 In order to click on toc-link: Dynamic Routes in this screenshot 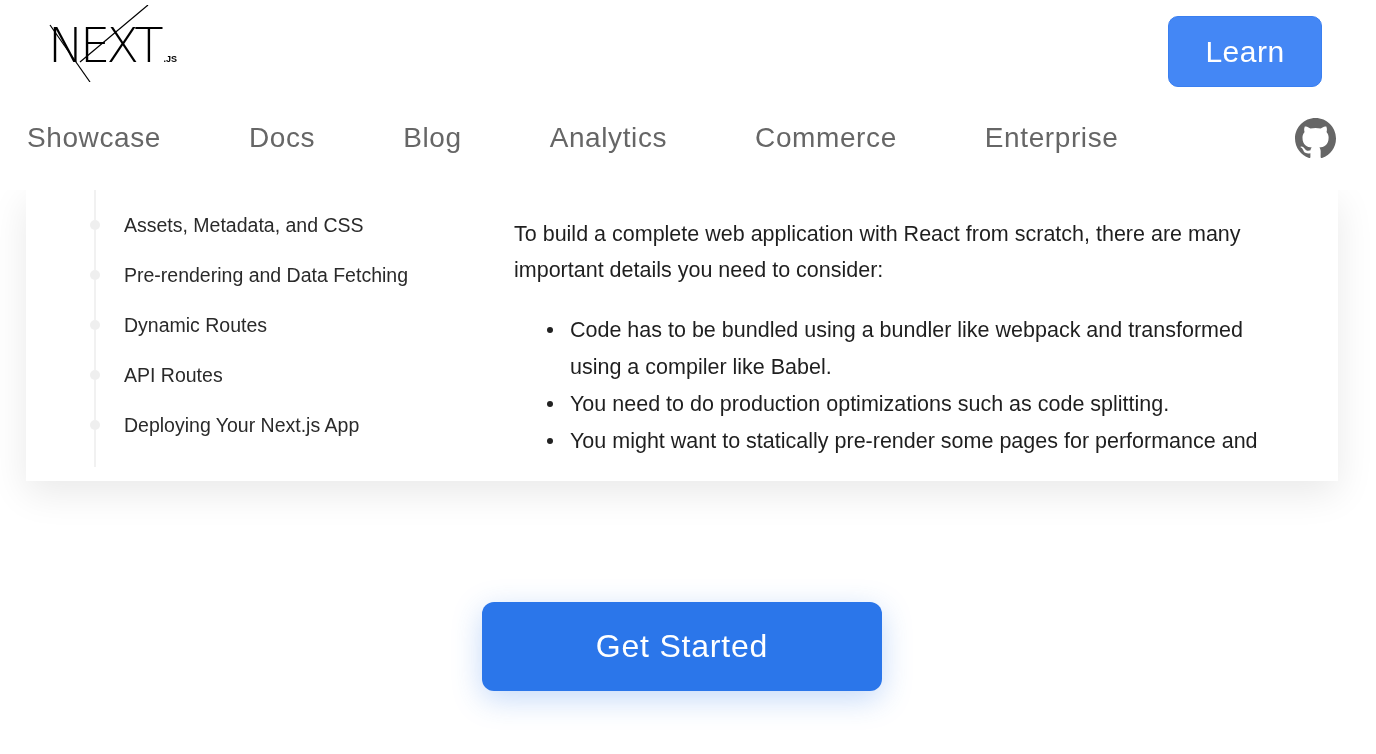, I will do `click(196, 325)`.